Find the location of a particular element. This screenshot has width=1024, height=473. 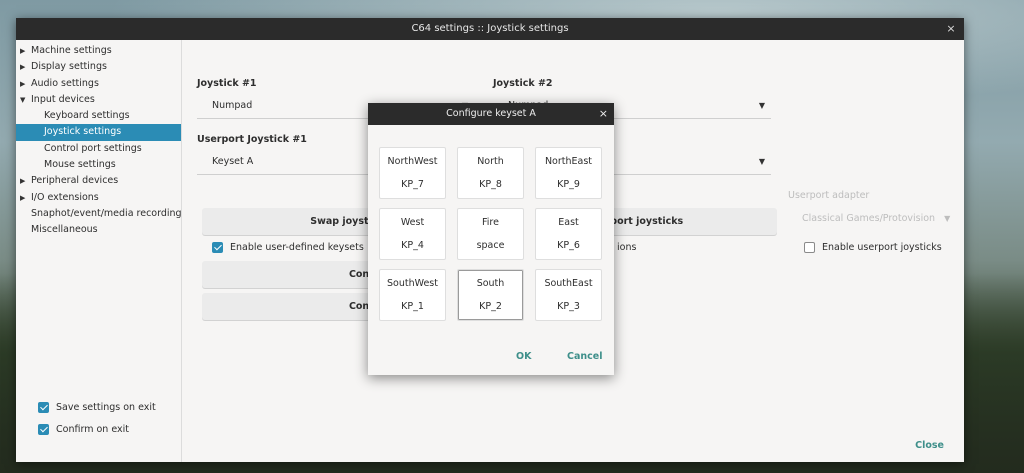

key-direction-label: NorthEast is located at coordinates (568, 161).